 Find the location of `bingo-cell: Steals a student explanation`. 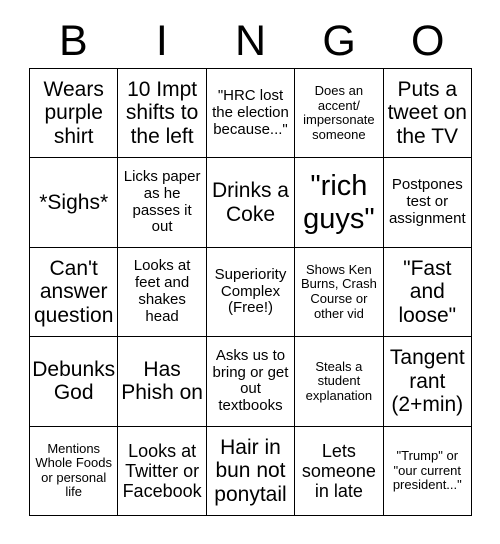

bingo-cell: Steals a student explanation is located at coordinates (339, 382).